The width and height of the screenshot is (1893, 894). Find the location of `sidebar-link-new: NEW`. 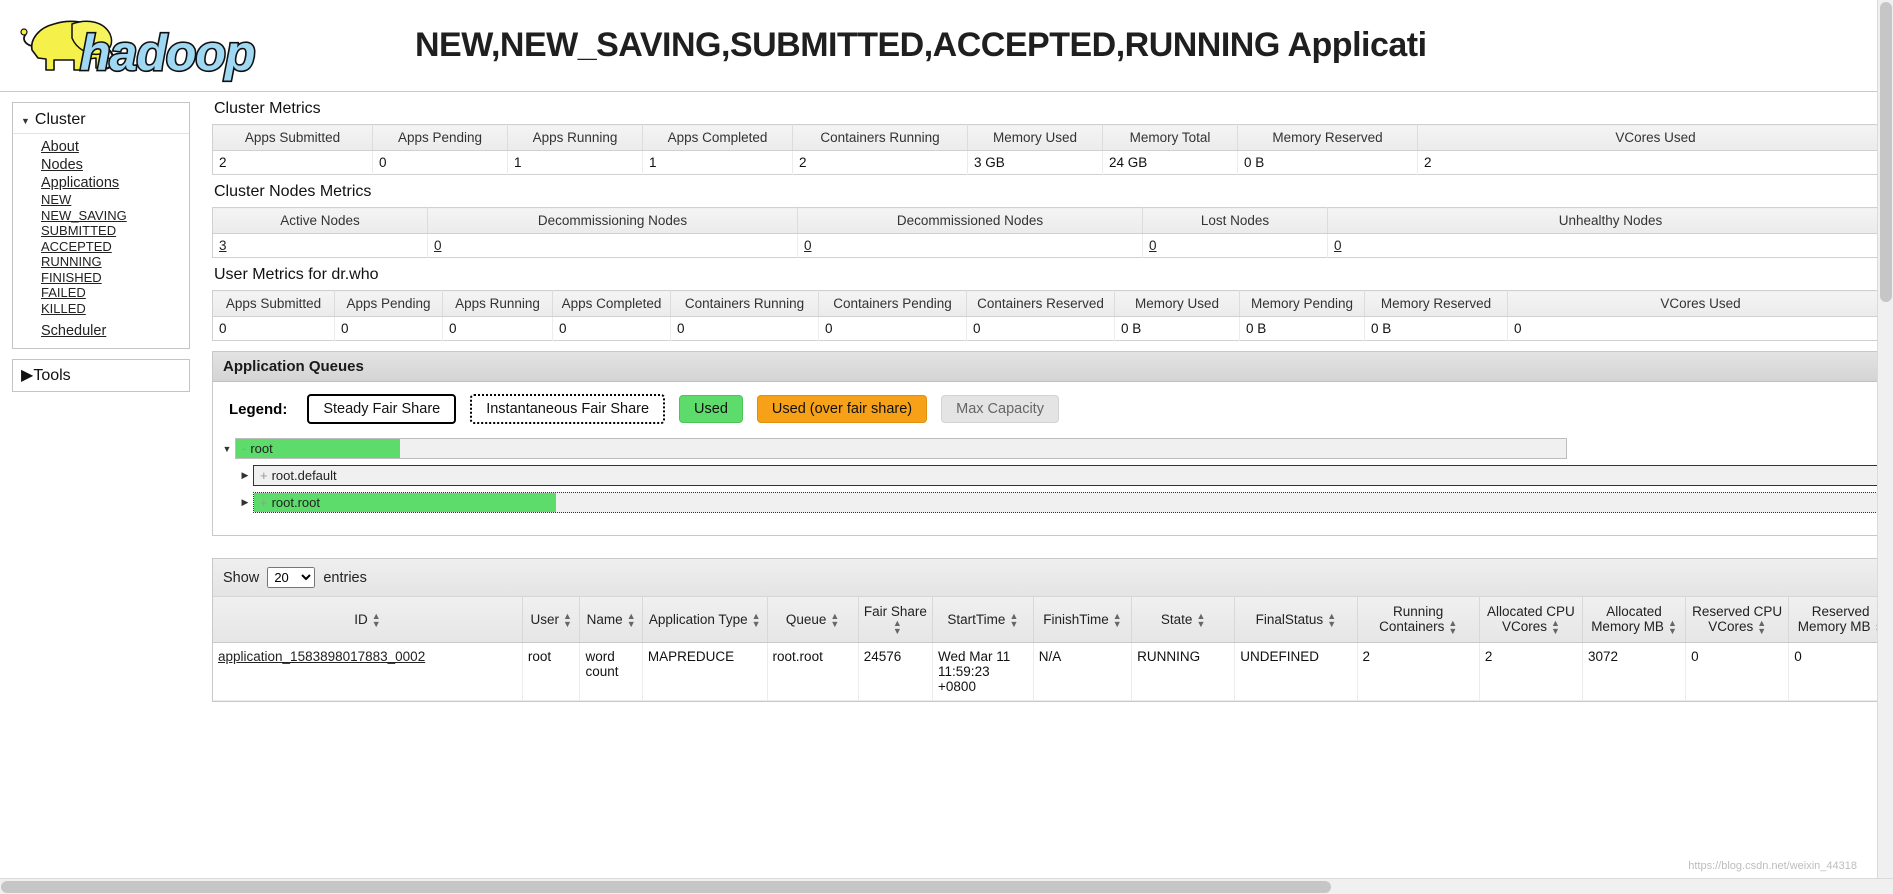

sidebar-link-new: NEW is located at coordinates (56, 199).